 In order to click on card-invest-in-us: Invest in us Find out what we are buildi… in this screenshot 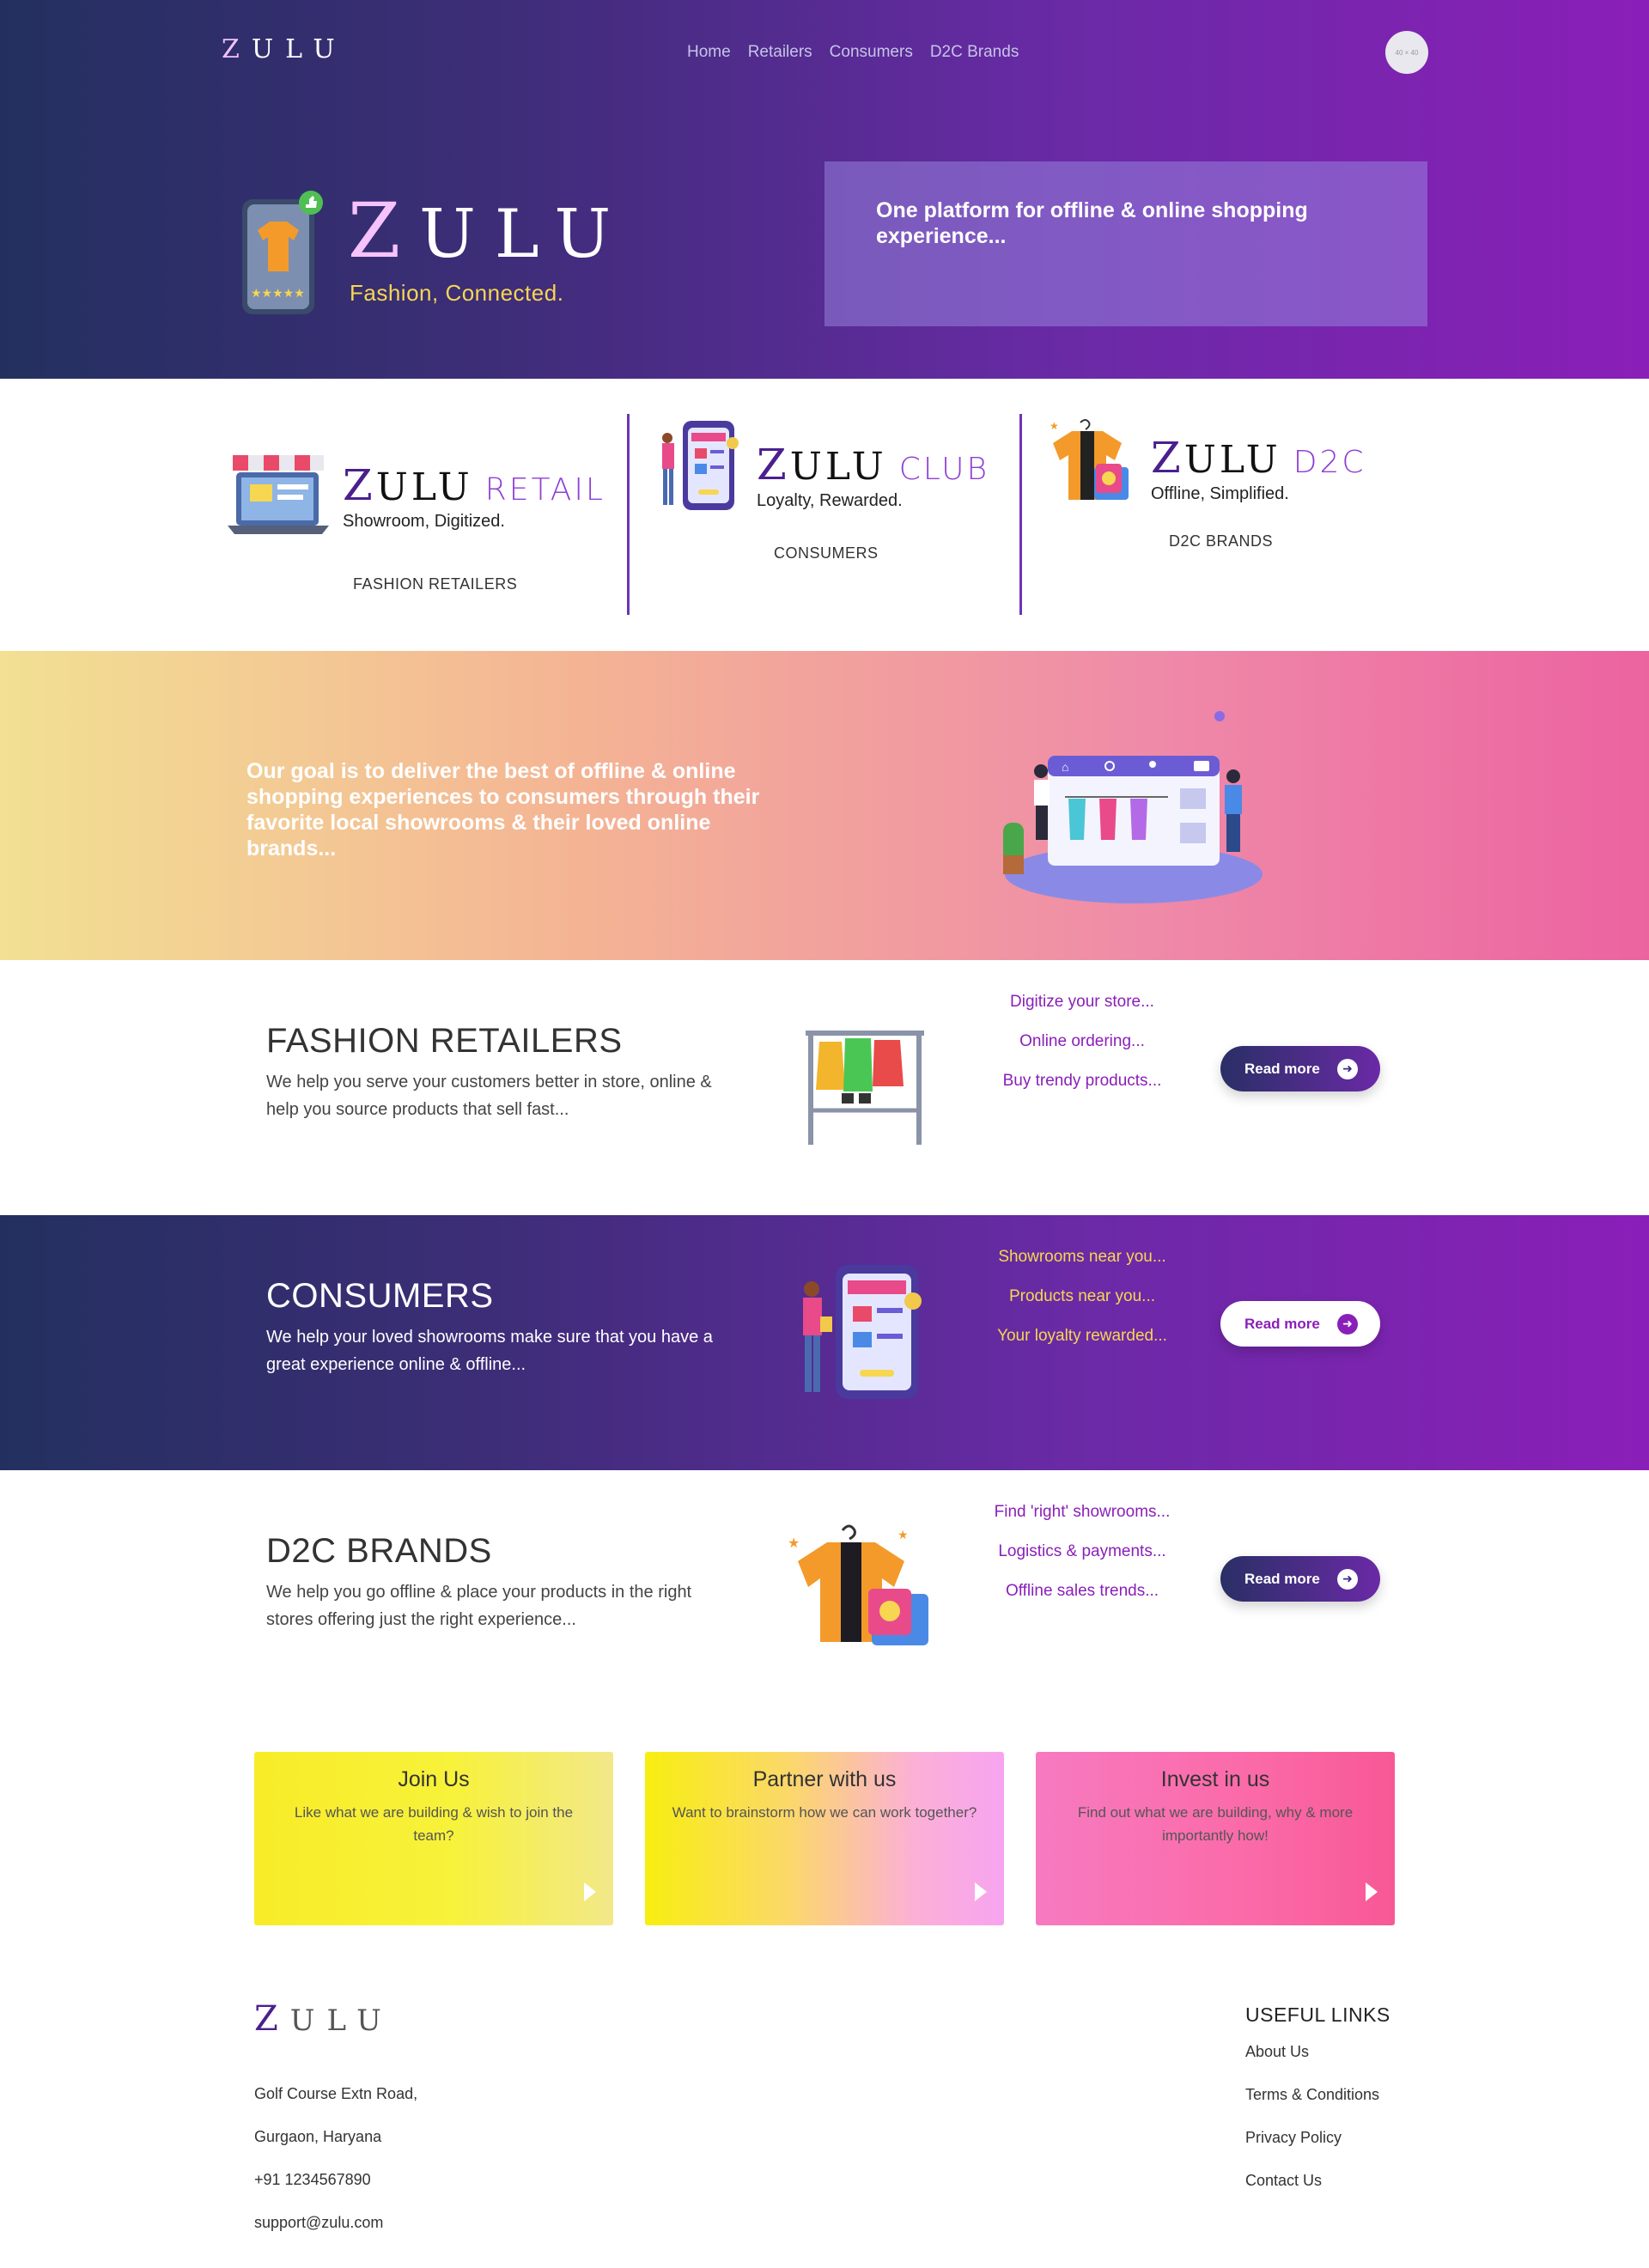, I will do `click(1216, 1838)`.